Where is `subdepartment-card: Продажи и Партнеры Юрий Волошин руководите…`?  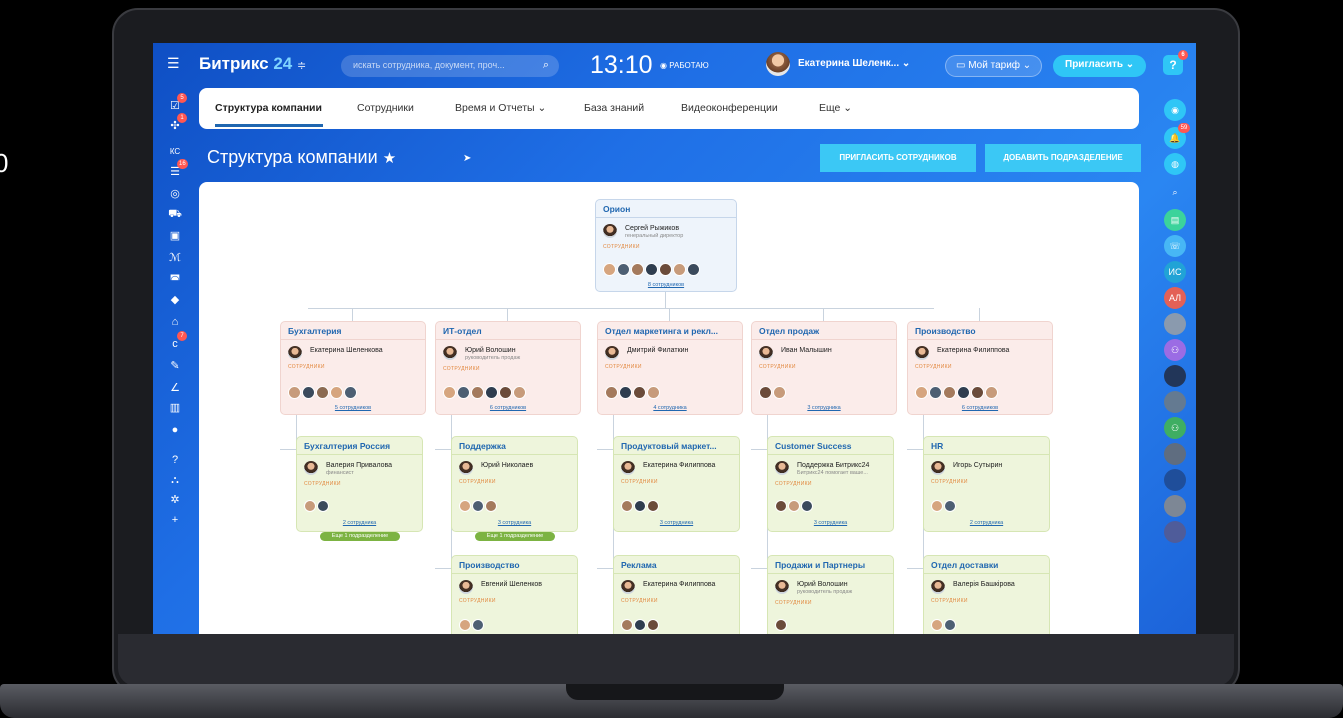
subdepartment-card: Продажи и Партнеры Юрий Волошин руководите… is located at coordinates (830, 594).